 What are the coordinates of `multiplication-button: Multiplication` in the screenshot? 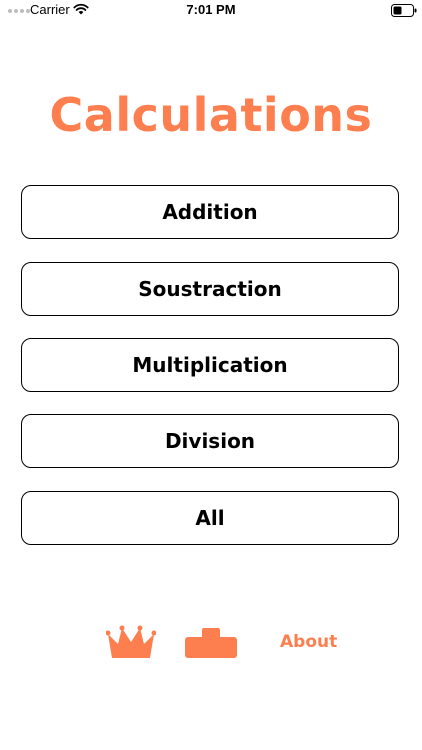 It's located at (210, 365).